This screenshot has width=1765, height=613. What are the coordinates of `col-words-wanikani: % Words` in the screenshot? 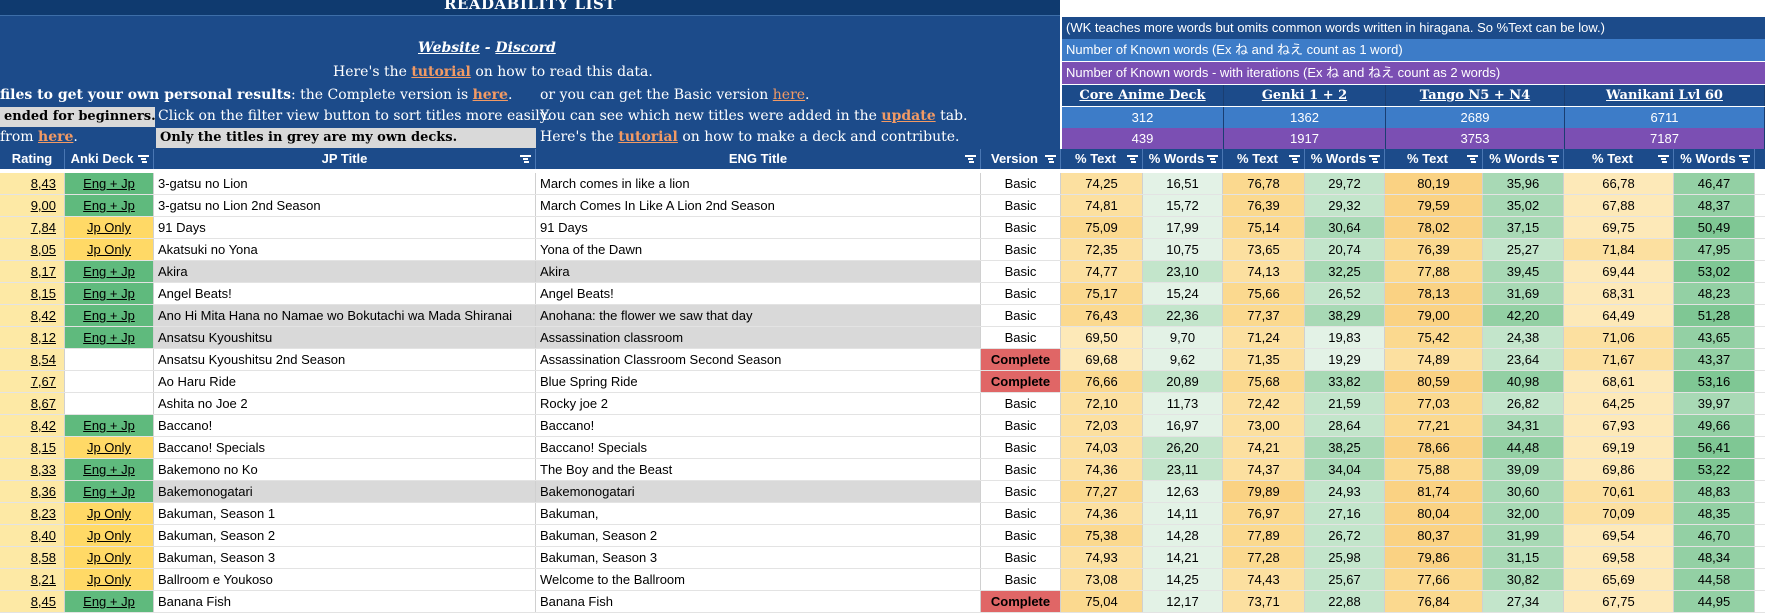 It's located at (1714, 159).